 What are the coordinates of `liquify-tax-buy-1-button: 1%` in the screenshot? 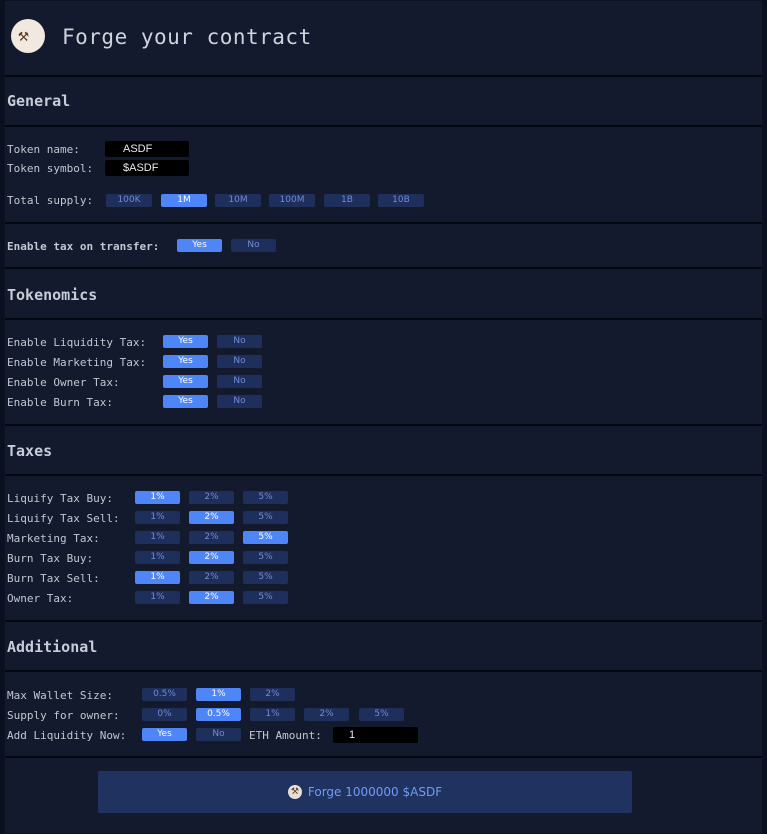 It's located at (157, 497).